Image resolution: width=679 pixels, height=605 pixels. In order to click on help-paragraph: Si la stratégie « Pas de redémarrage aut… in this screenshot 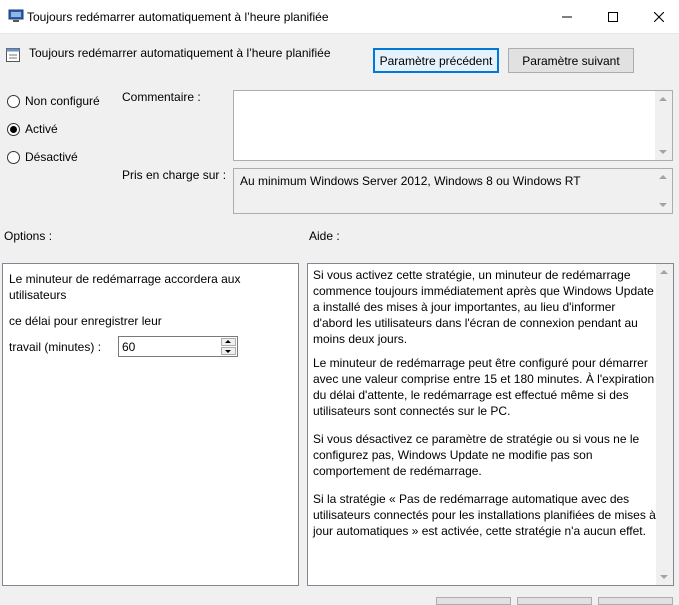, I will do `click(484, 515)`.